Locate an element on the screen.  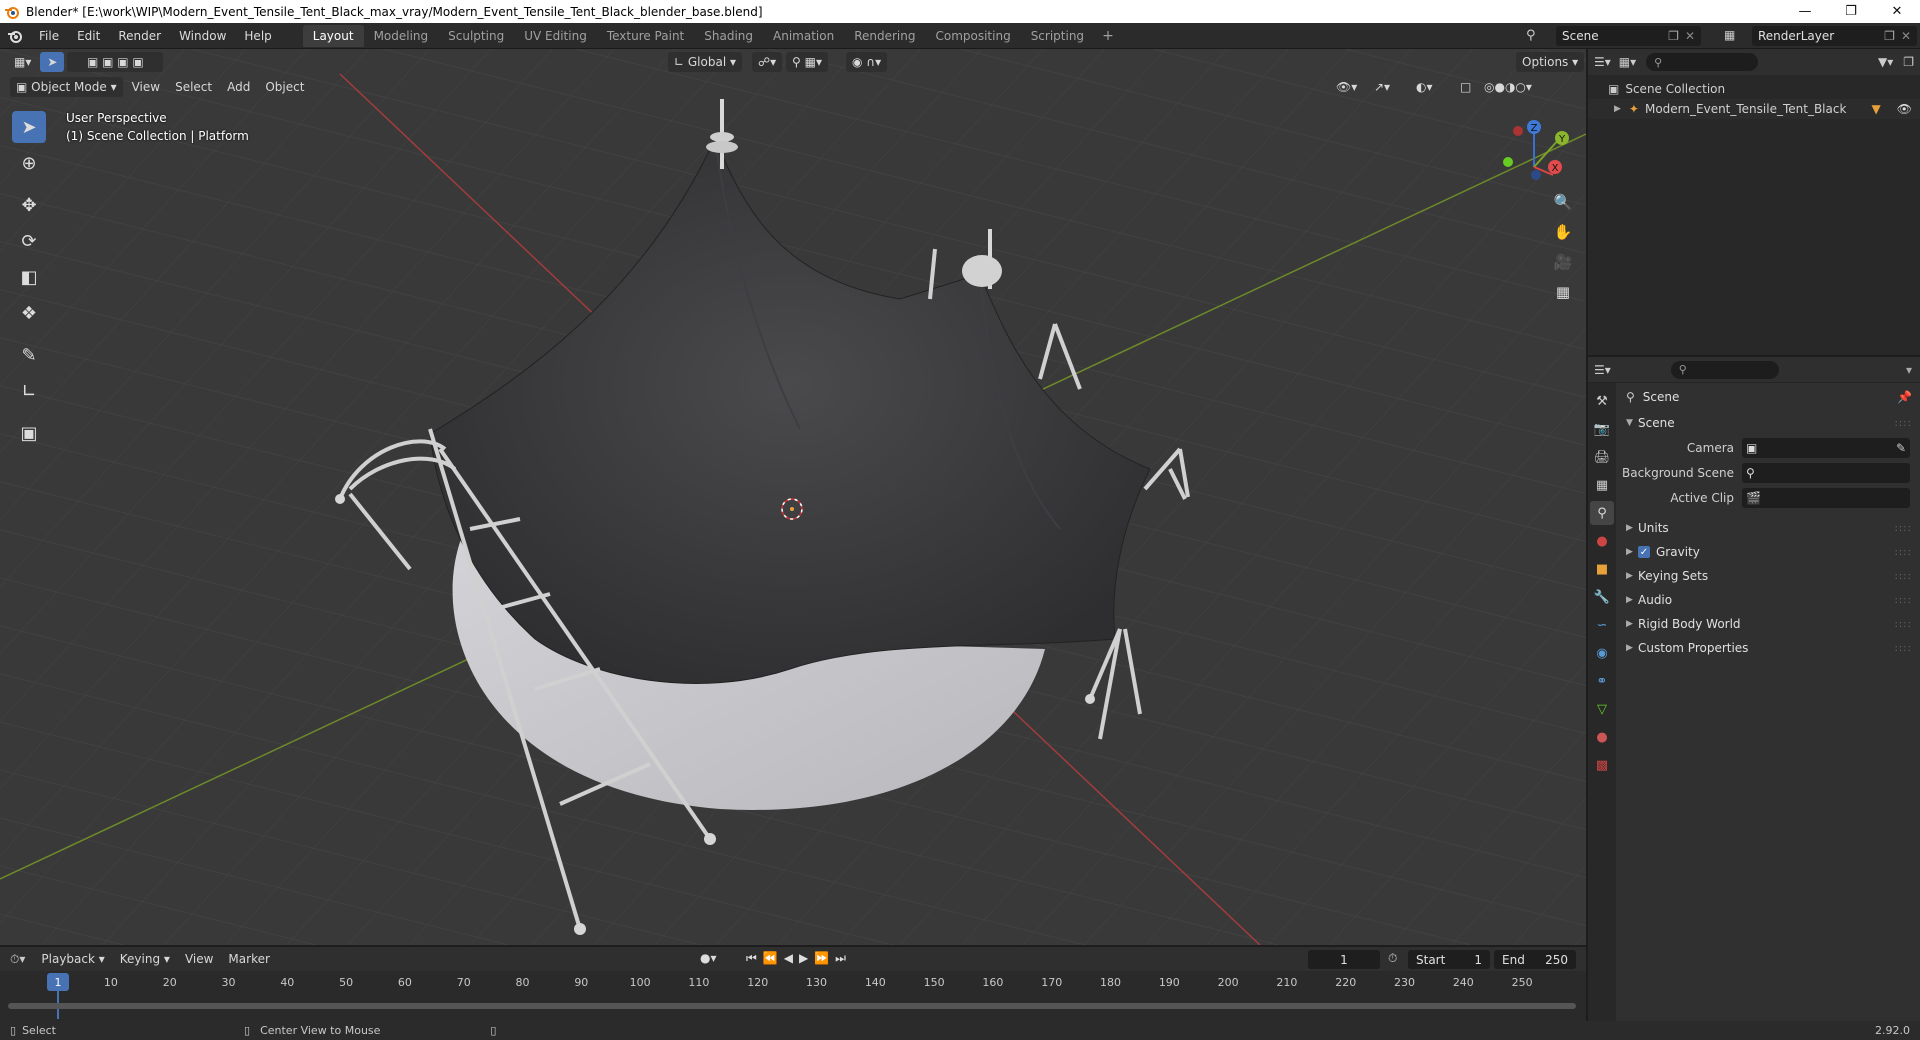
panel-audio-header: ▶ Audio :::: is located at coordinates (1769, 600).